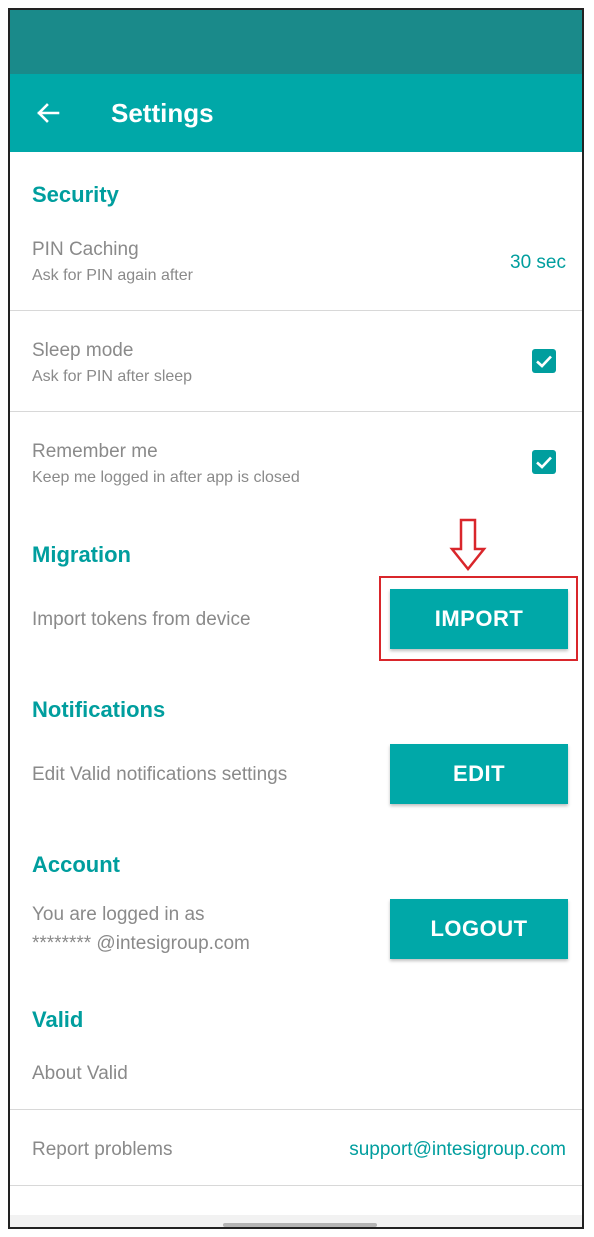  I want to click on page-title: Settings, so click(162, 113).